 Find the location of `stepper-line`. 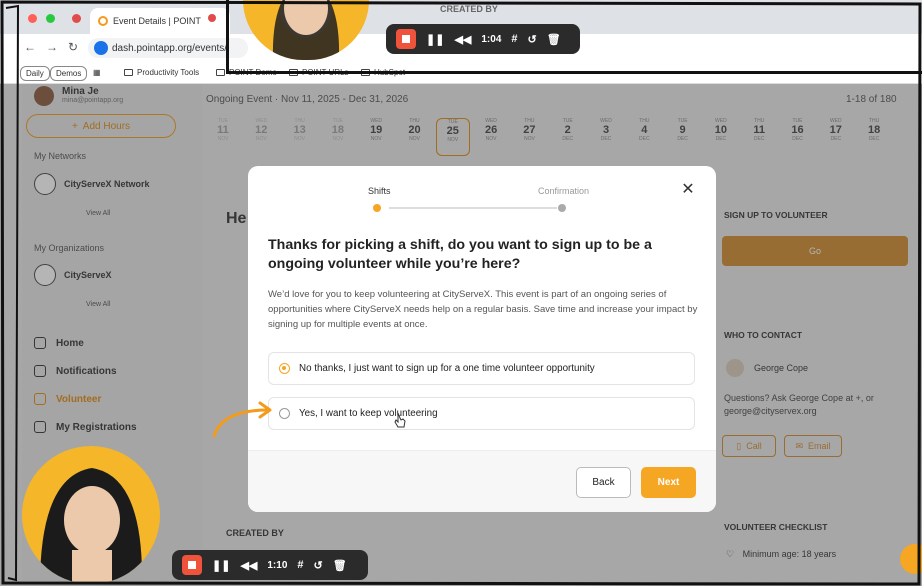

stepper-line is located at coordinates (473, 208).